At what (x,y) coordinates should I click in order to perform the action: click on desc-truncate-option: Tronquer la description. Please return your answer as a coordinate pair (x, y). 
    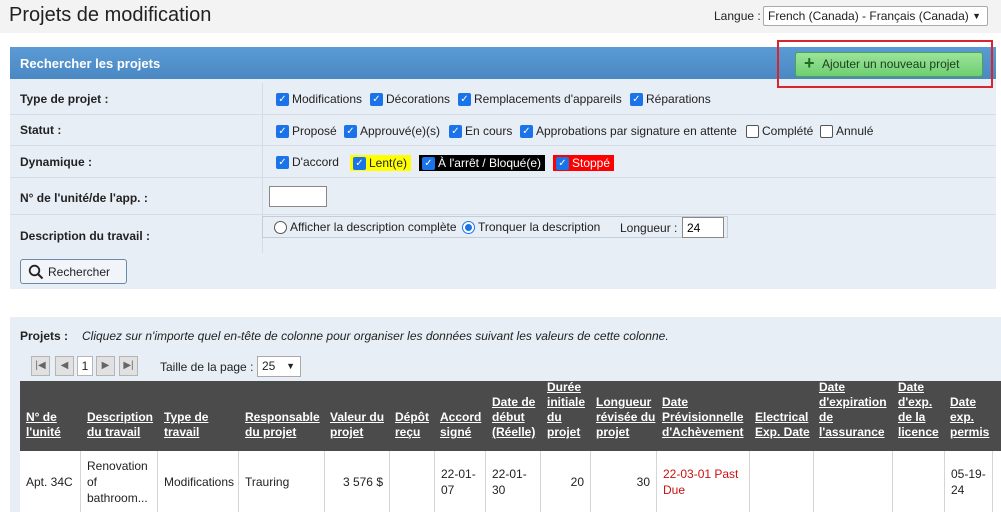
    Looking at the image, I should click on (531, 227).